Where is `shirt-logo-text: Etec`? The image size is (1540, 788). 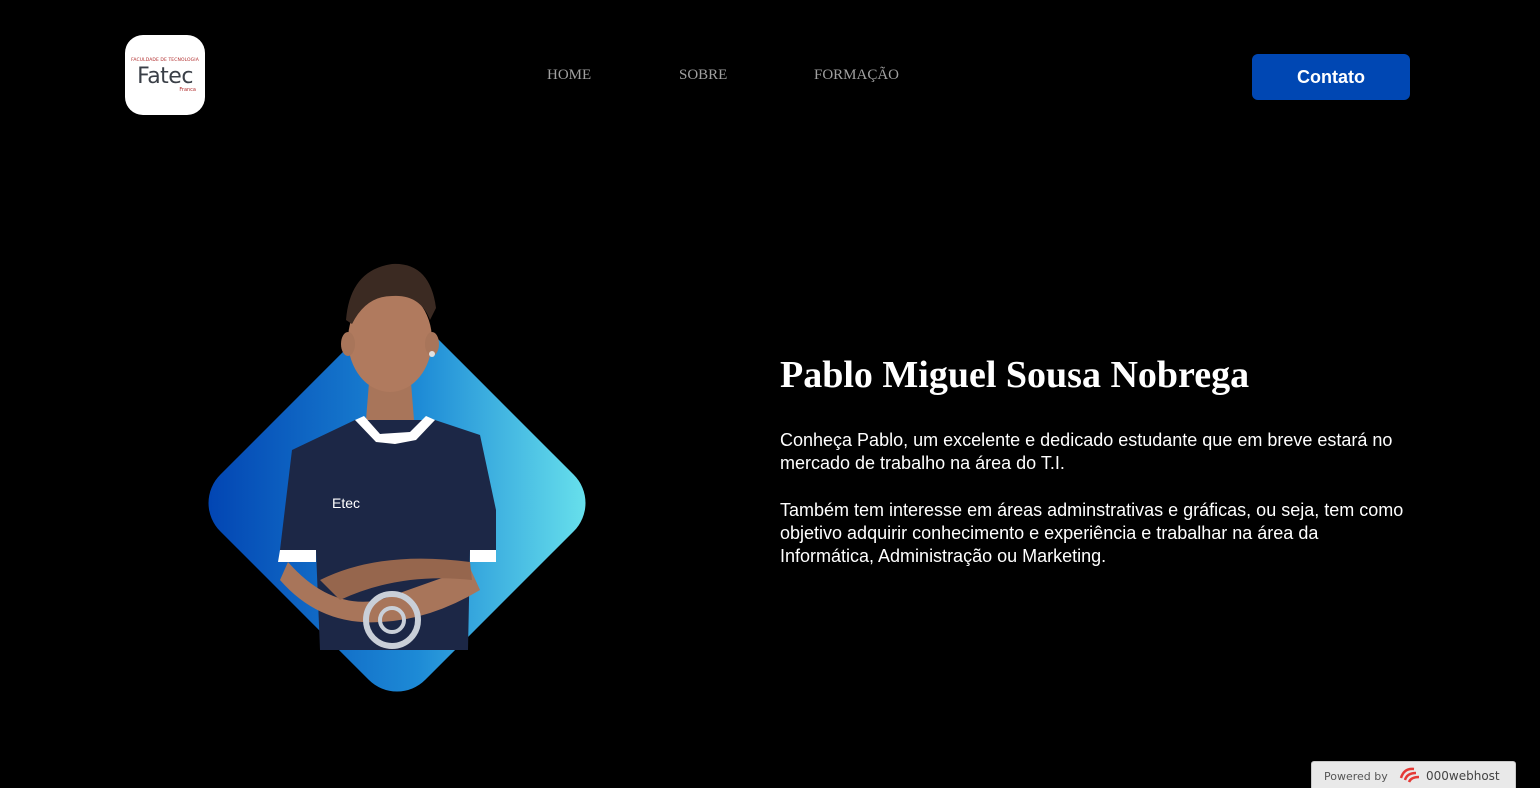
shirt-logo-text: Etec is located at coordinates (346, 503).